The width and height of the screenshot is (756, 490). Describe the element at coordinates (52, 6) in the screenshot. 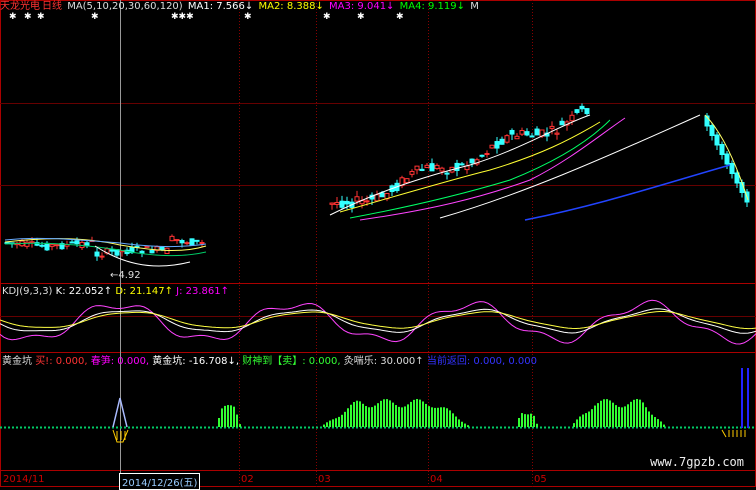

I see `period-label: 日线` at that location.